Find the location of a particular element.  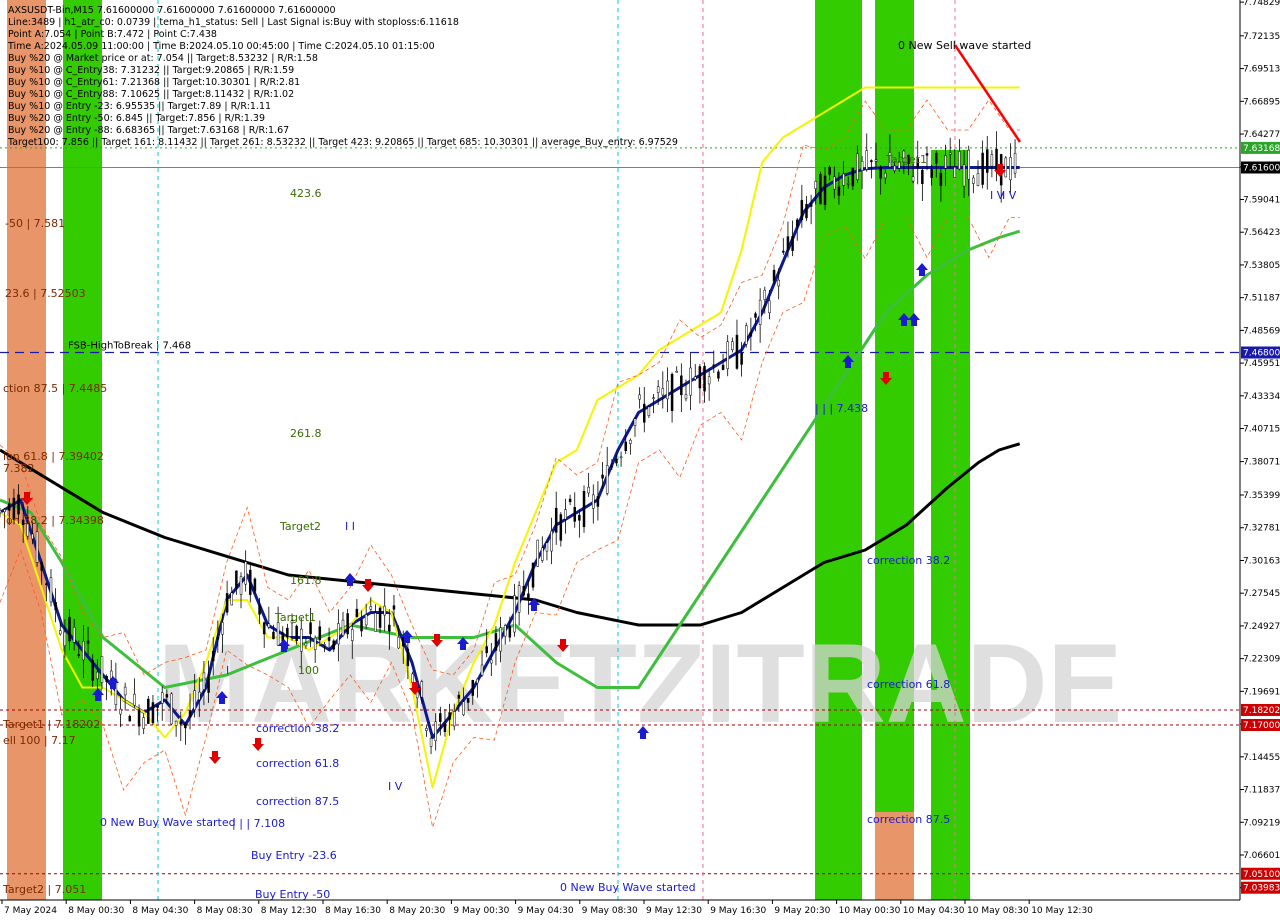

wave-label-6: Buy Entry -50 is located at coordinates (292, 894).